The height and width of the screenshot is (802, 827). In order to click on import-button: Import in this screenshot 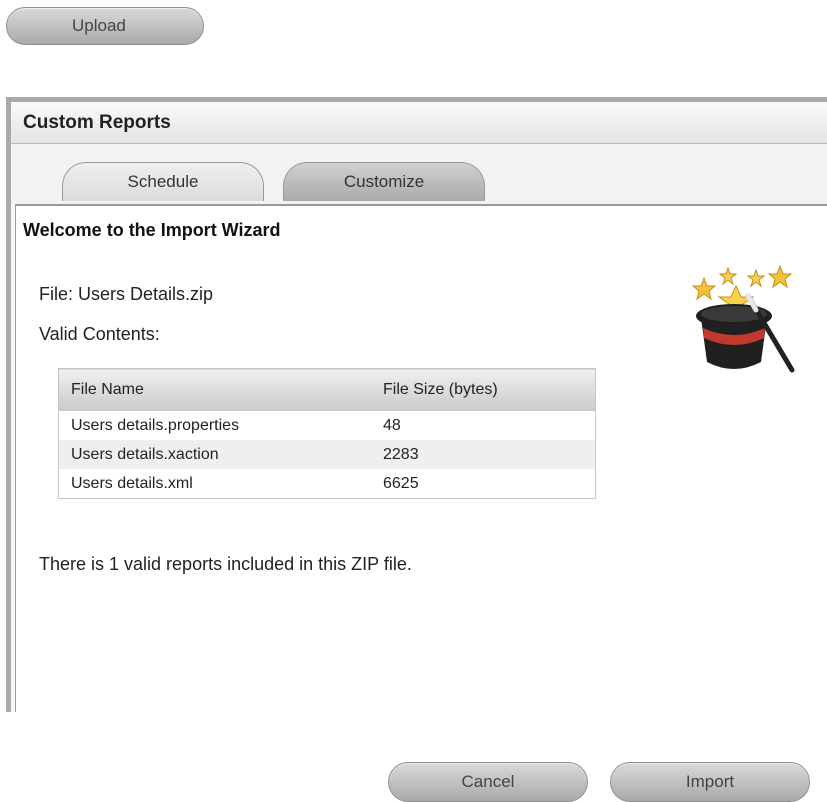, I will do `click(710, 782)`.